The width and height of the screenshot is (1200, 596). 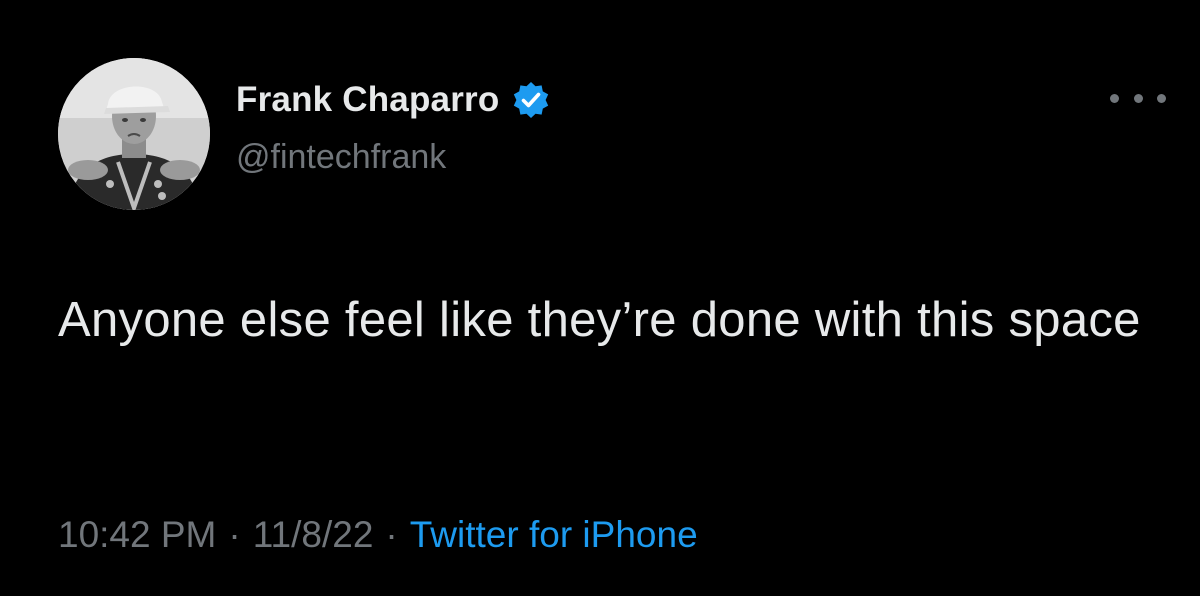 I want to click on tweet-date: 11/8/22, so click(x=313, y=534).